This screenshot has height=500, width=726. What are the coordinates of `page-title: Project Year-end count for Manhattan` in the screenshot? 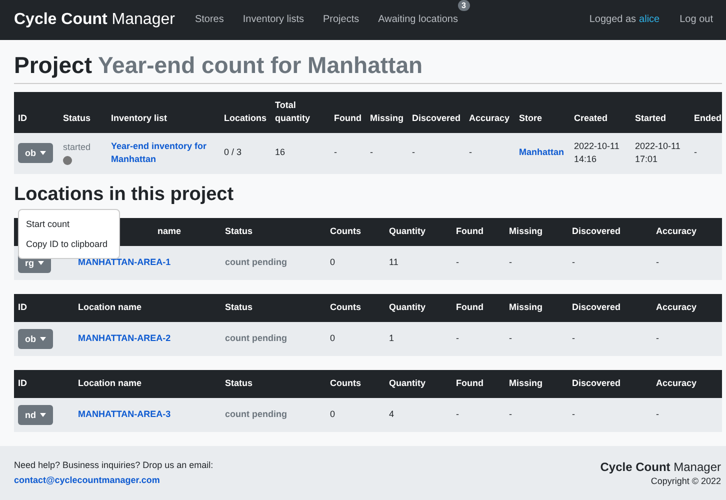 It's located at (368, 68).